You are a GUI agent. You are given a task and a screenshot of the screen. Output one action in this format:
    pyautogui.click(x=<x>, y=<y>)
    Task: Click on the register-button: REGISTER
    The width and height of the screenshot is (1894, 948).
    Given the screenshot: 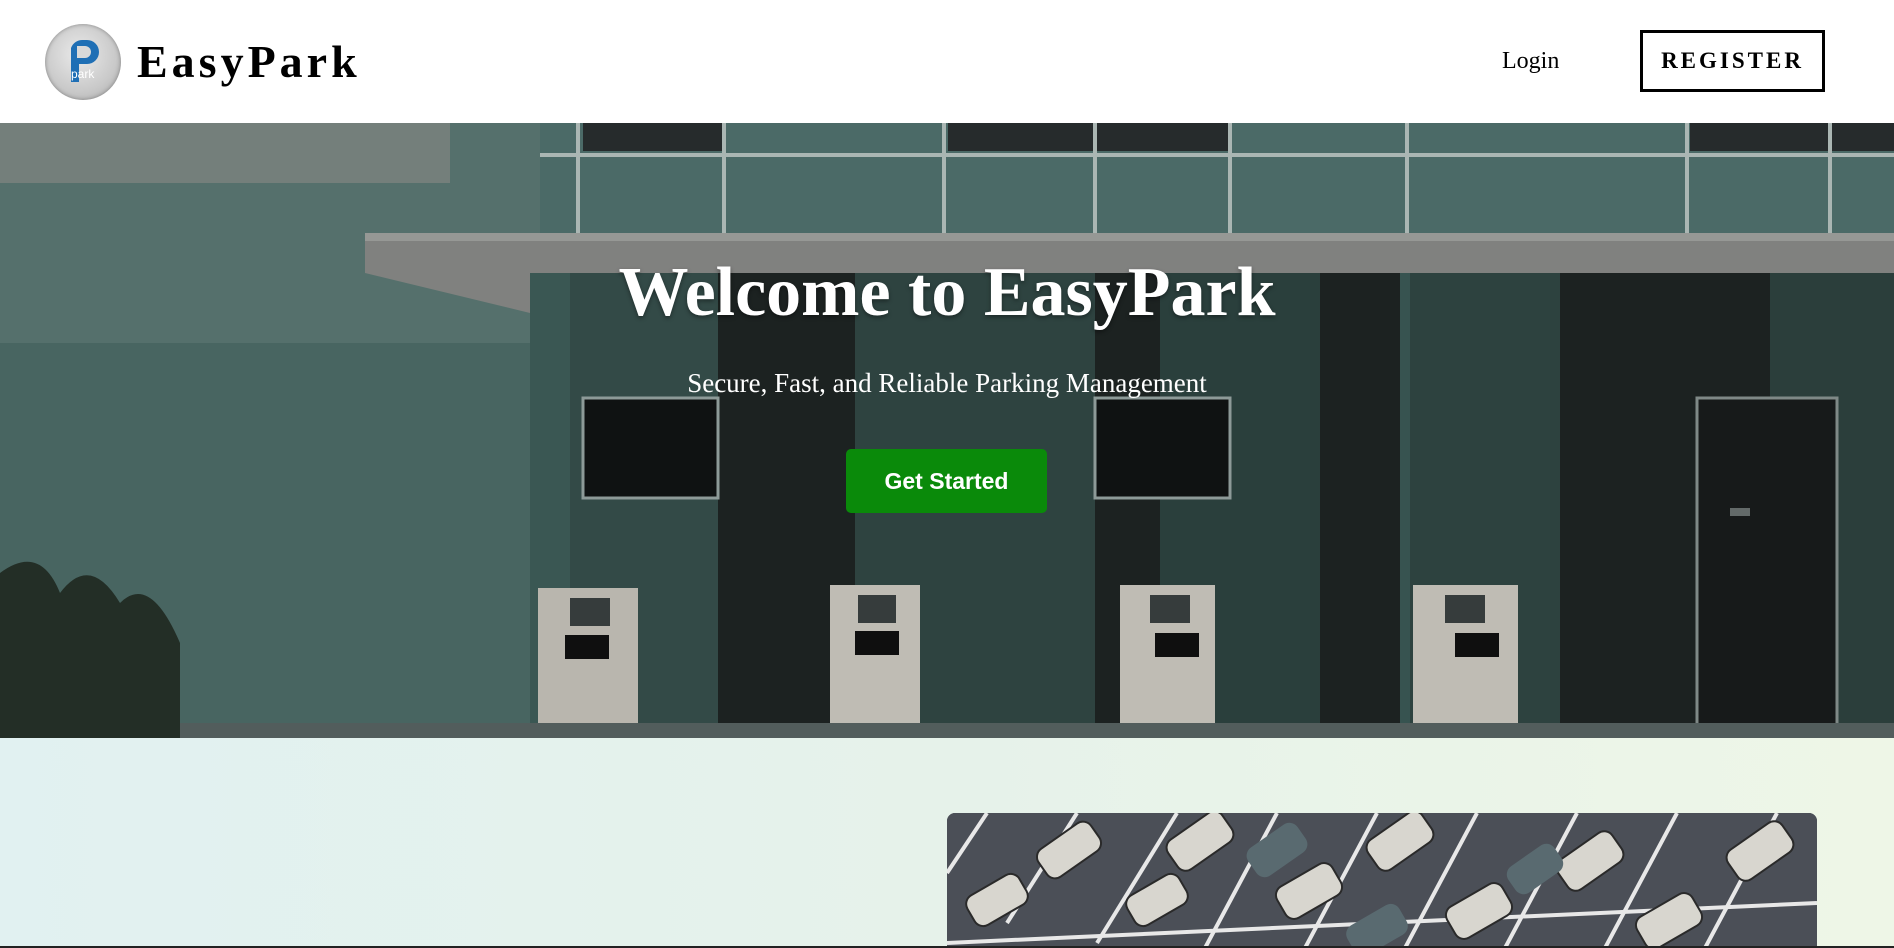 What is the action you would take?
    pyautogui.click(x=1732, y=61)
    